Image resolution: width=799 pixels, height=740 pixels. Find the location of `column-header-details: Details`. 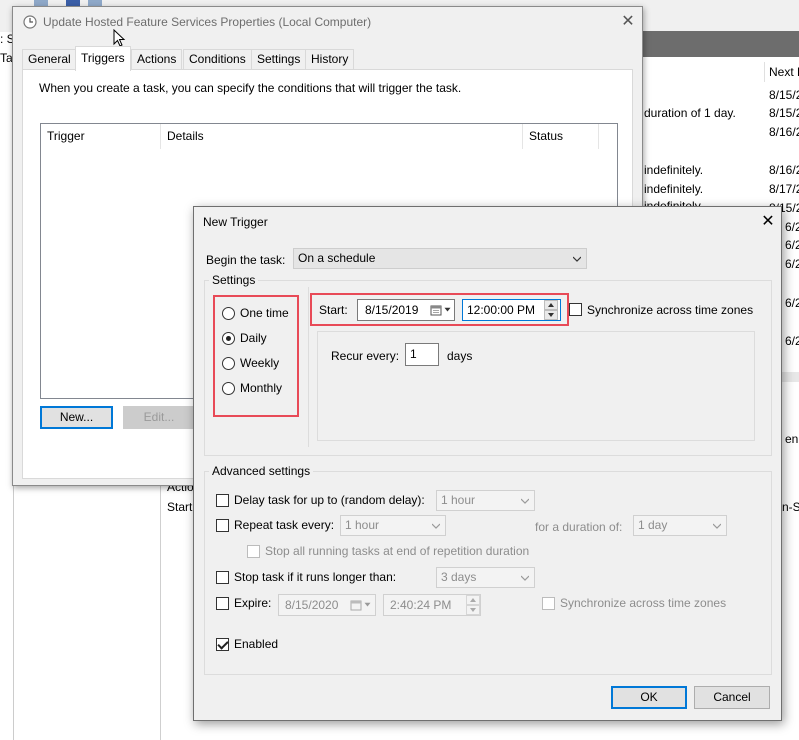

column-header-details: Details is located at coordinates (342, 136).